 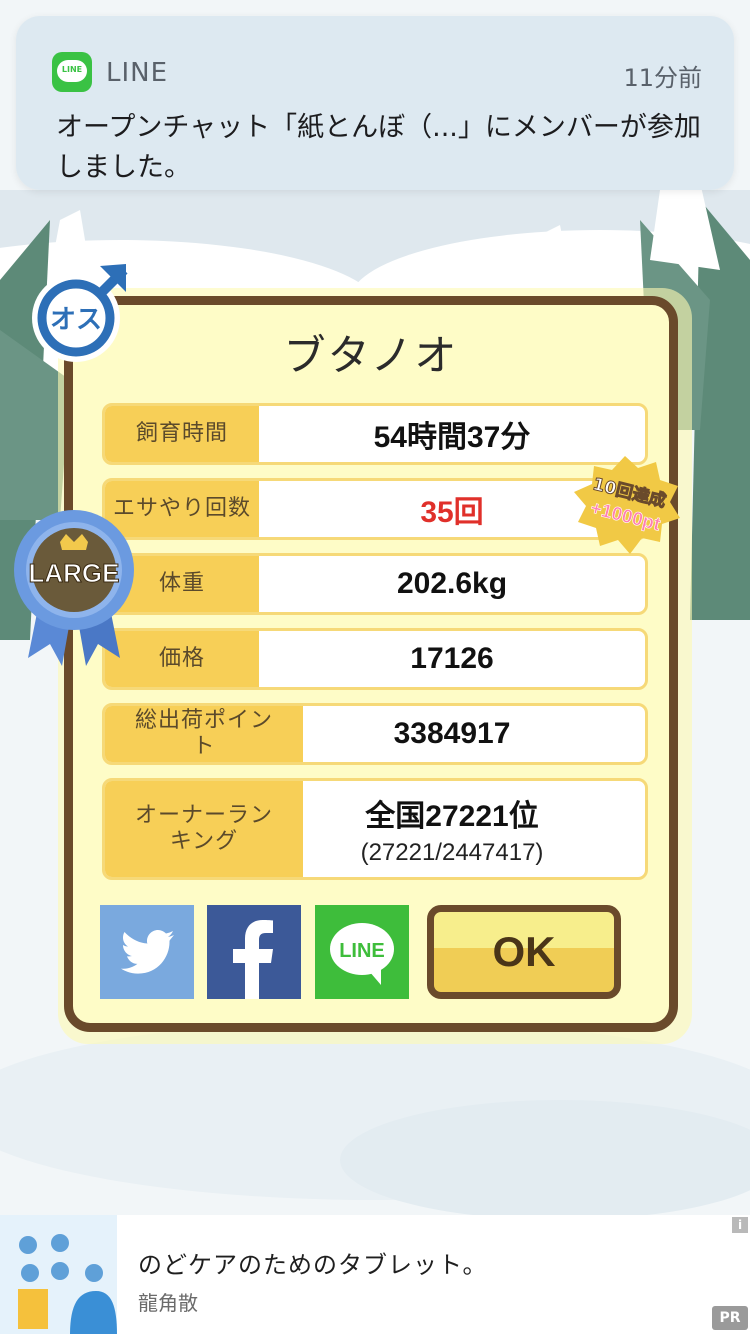 I want to click on notification-time: 11分前, so click(x=662, y=78).